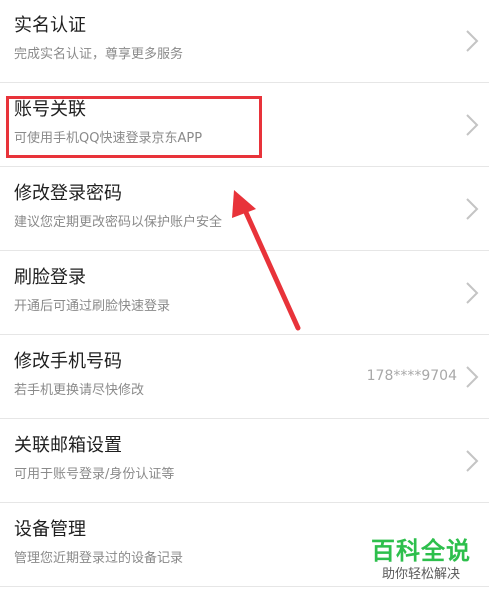 The image size is (489, 600). I want to click on item-title: 设备管理, so click(50, 529).